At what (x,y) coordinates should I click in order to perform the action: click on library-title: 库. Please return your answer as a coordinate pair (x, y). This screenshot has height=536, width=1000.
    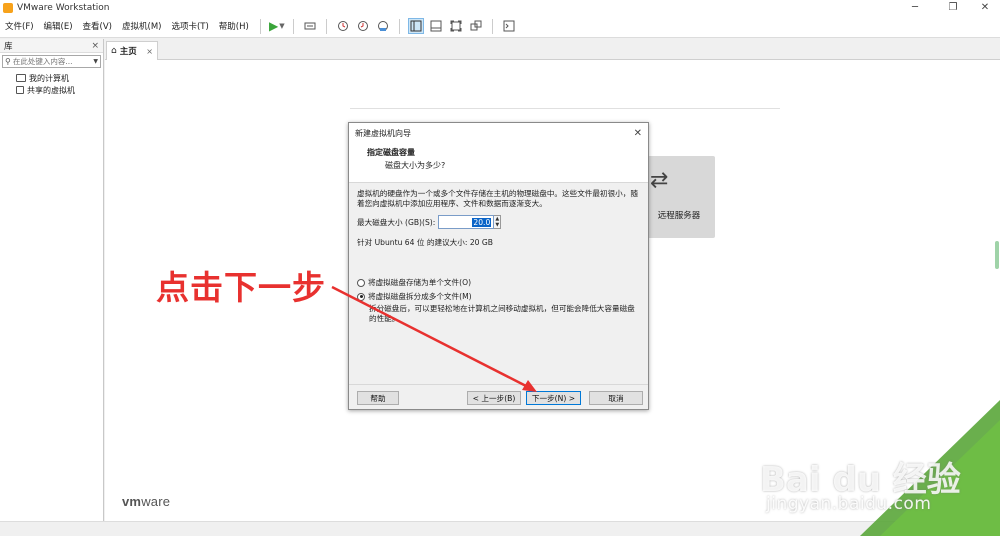
    Looking at the image, I should click on (8, 46).